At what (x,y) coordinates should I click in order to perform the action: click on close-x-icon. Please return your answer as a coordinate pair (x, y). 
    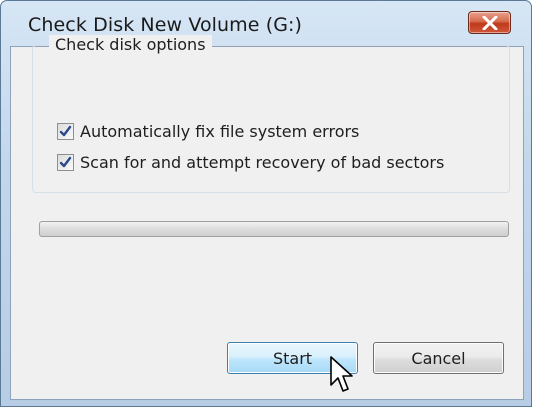
    Looking at the image, I should click on (490, 23).